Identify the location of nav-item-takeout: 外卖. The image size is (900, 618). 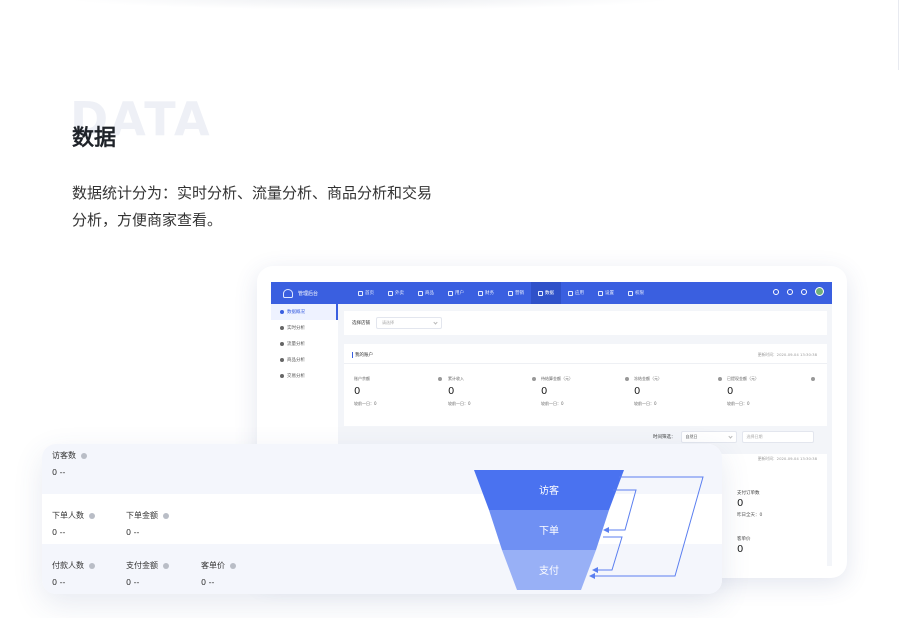
(396, 293).